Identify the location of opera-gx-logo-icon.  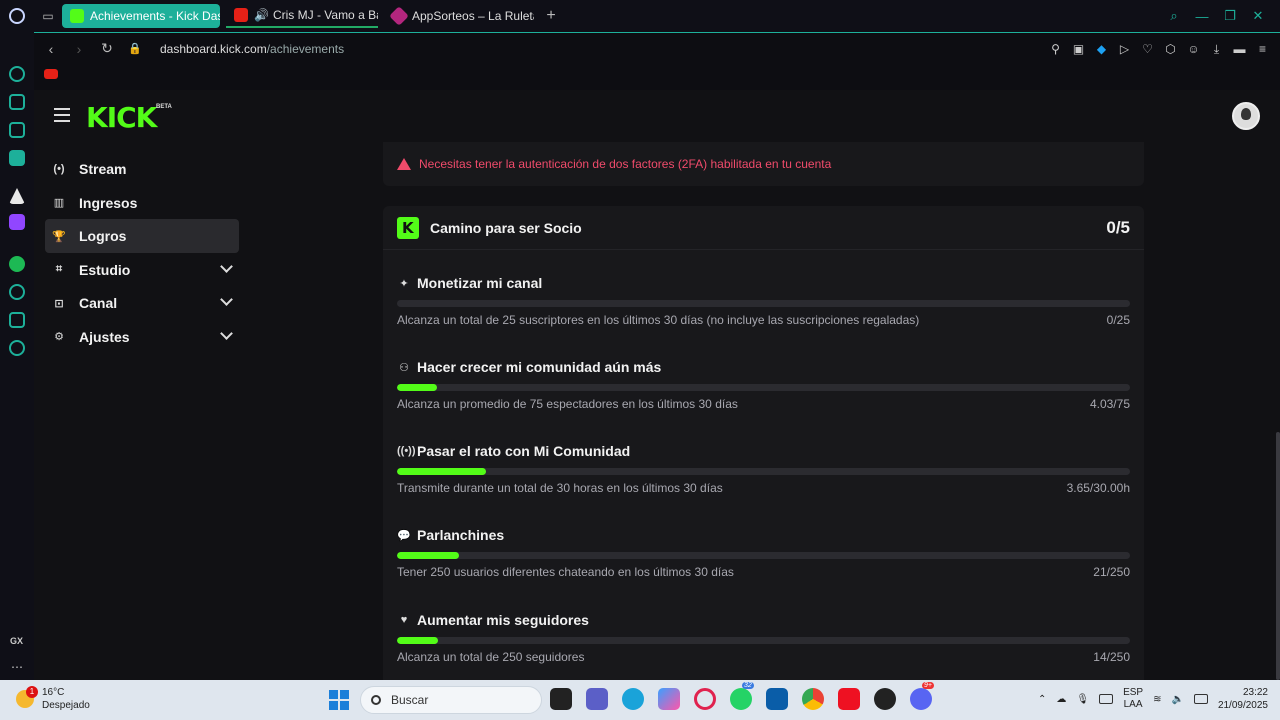
(17, 16).